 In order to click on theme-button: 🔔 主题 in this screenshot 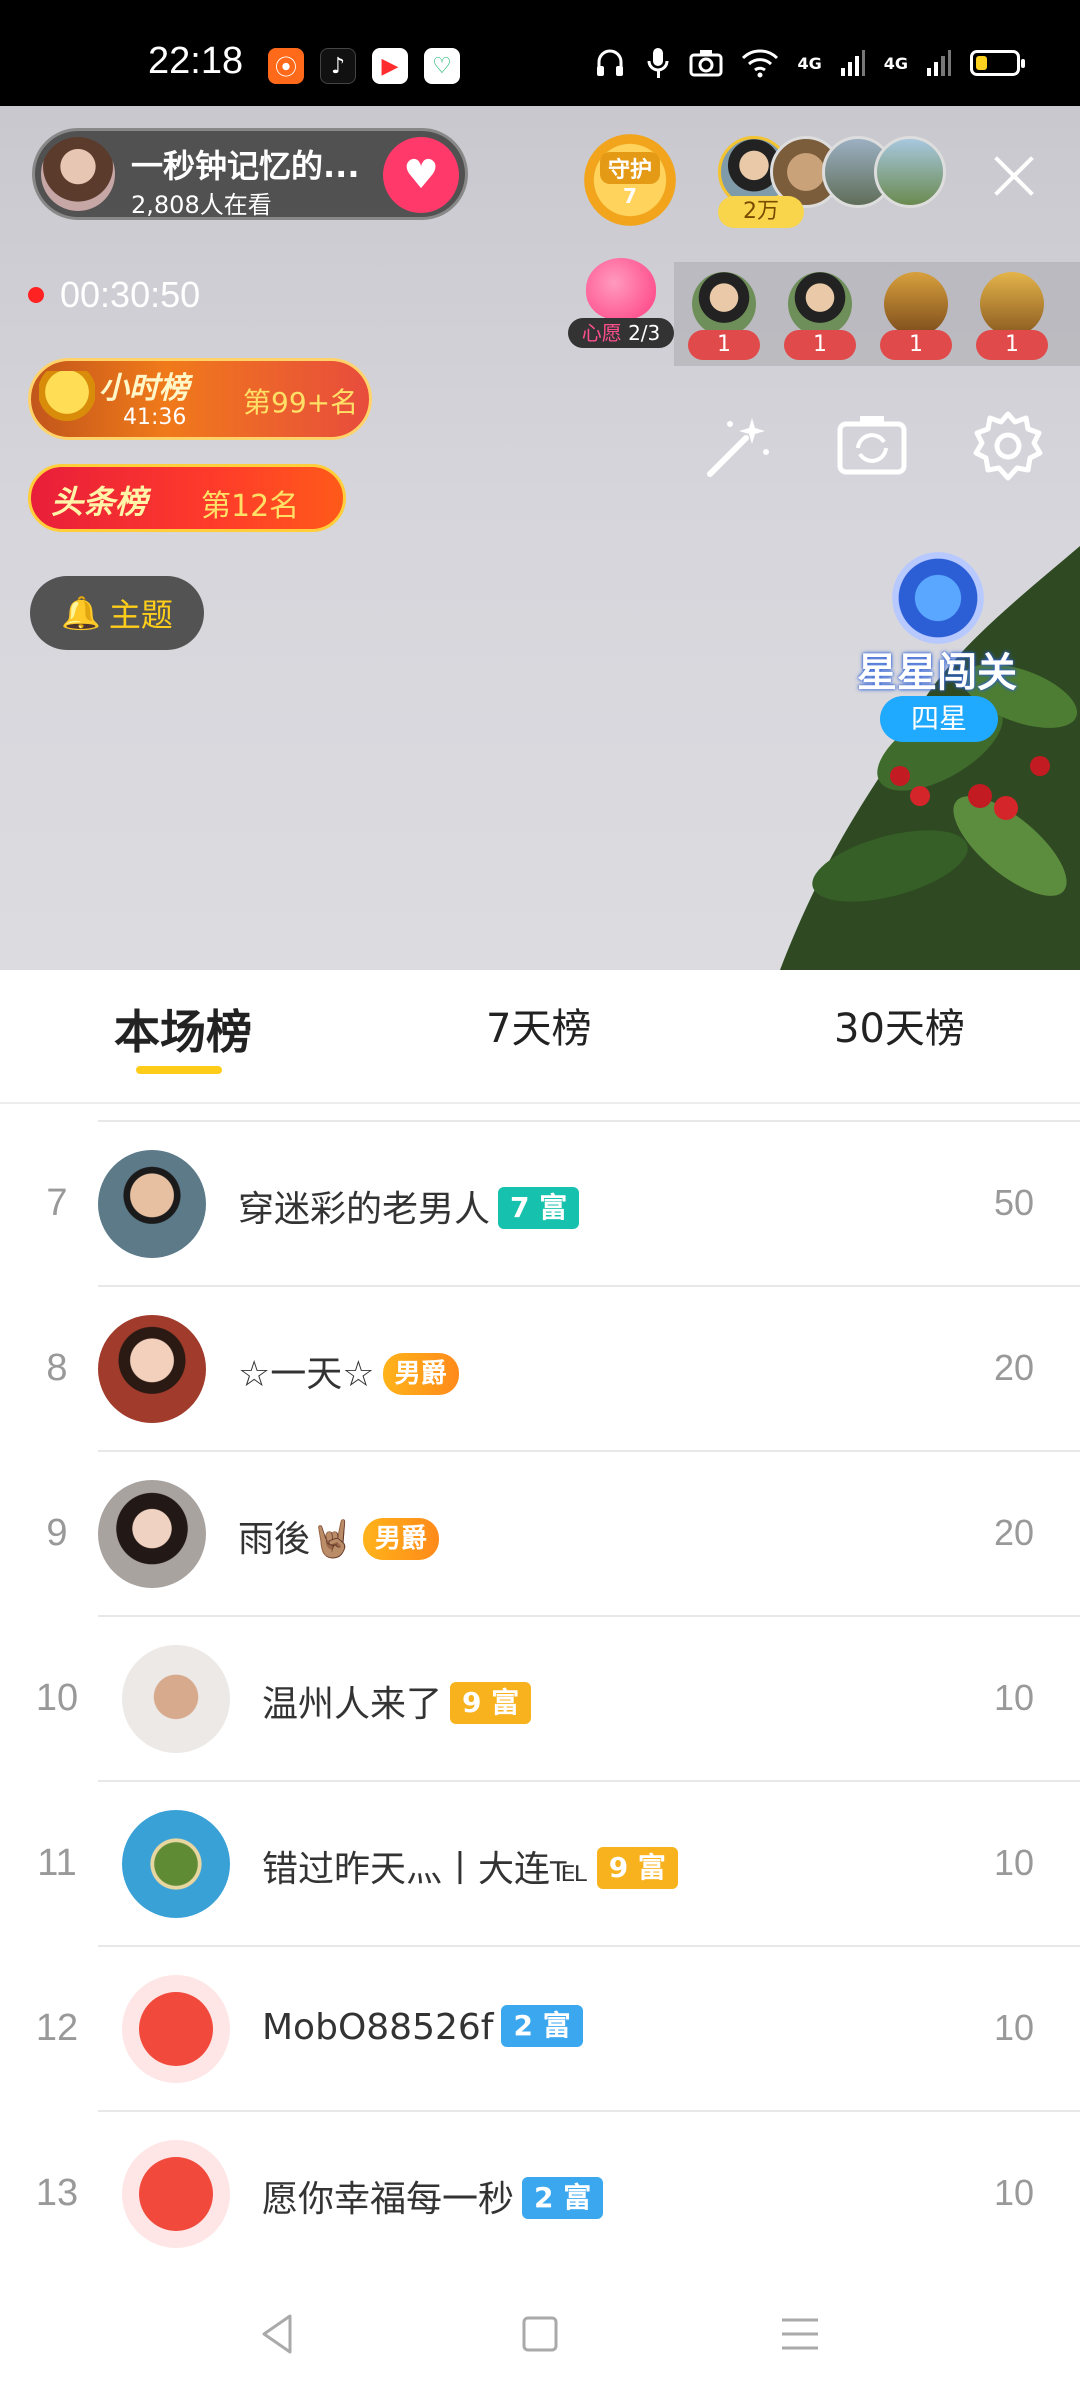, I will do `click(117, 613)`.